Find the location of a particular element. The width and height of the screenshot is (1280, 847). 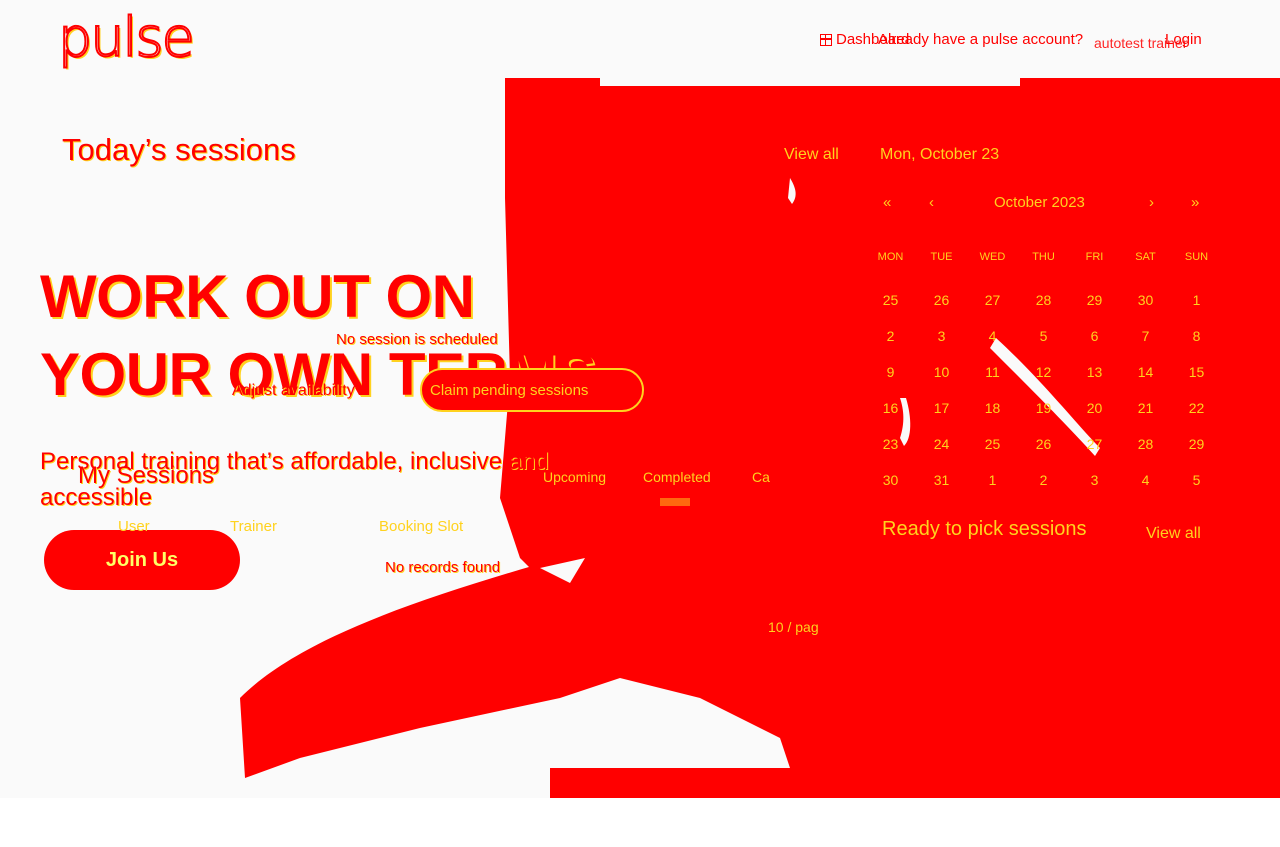

calendar-weekday: WED is located at coordinates (992, 257).